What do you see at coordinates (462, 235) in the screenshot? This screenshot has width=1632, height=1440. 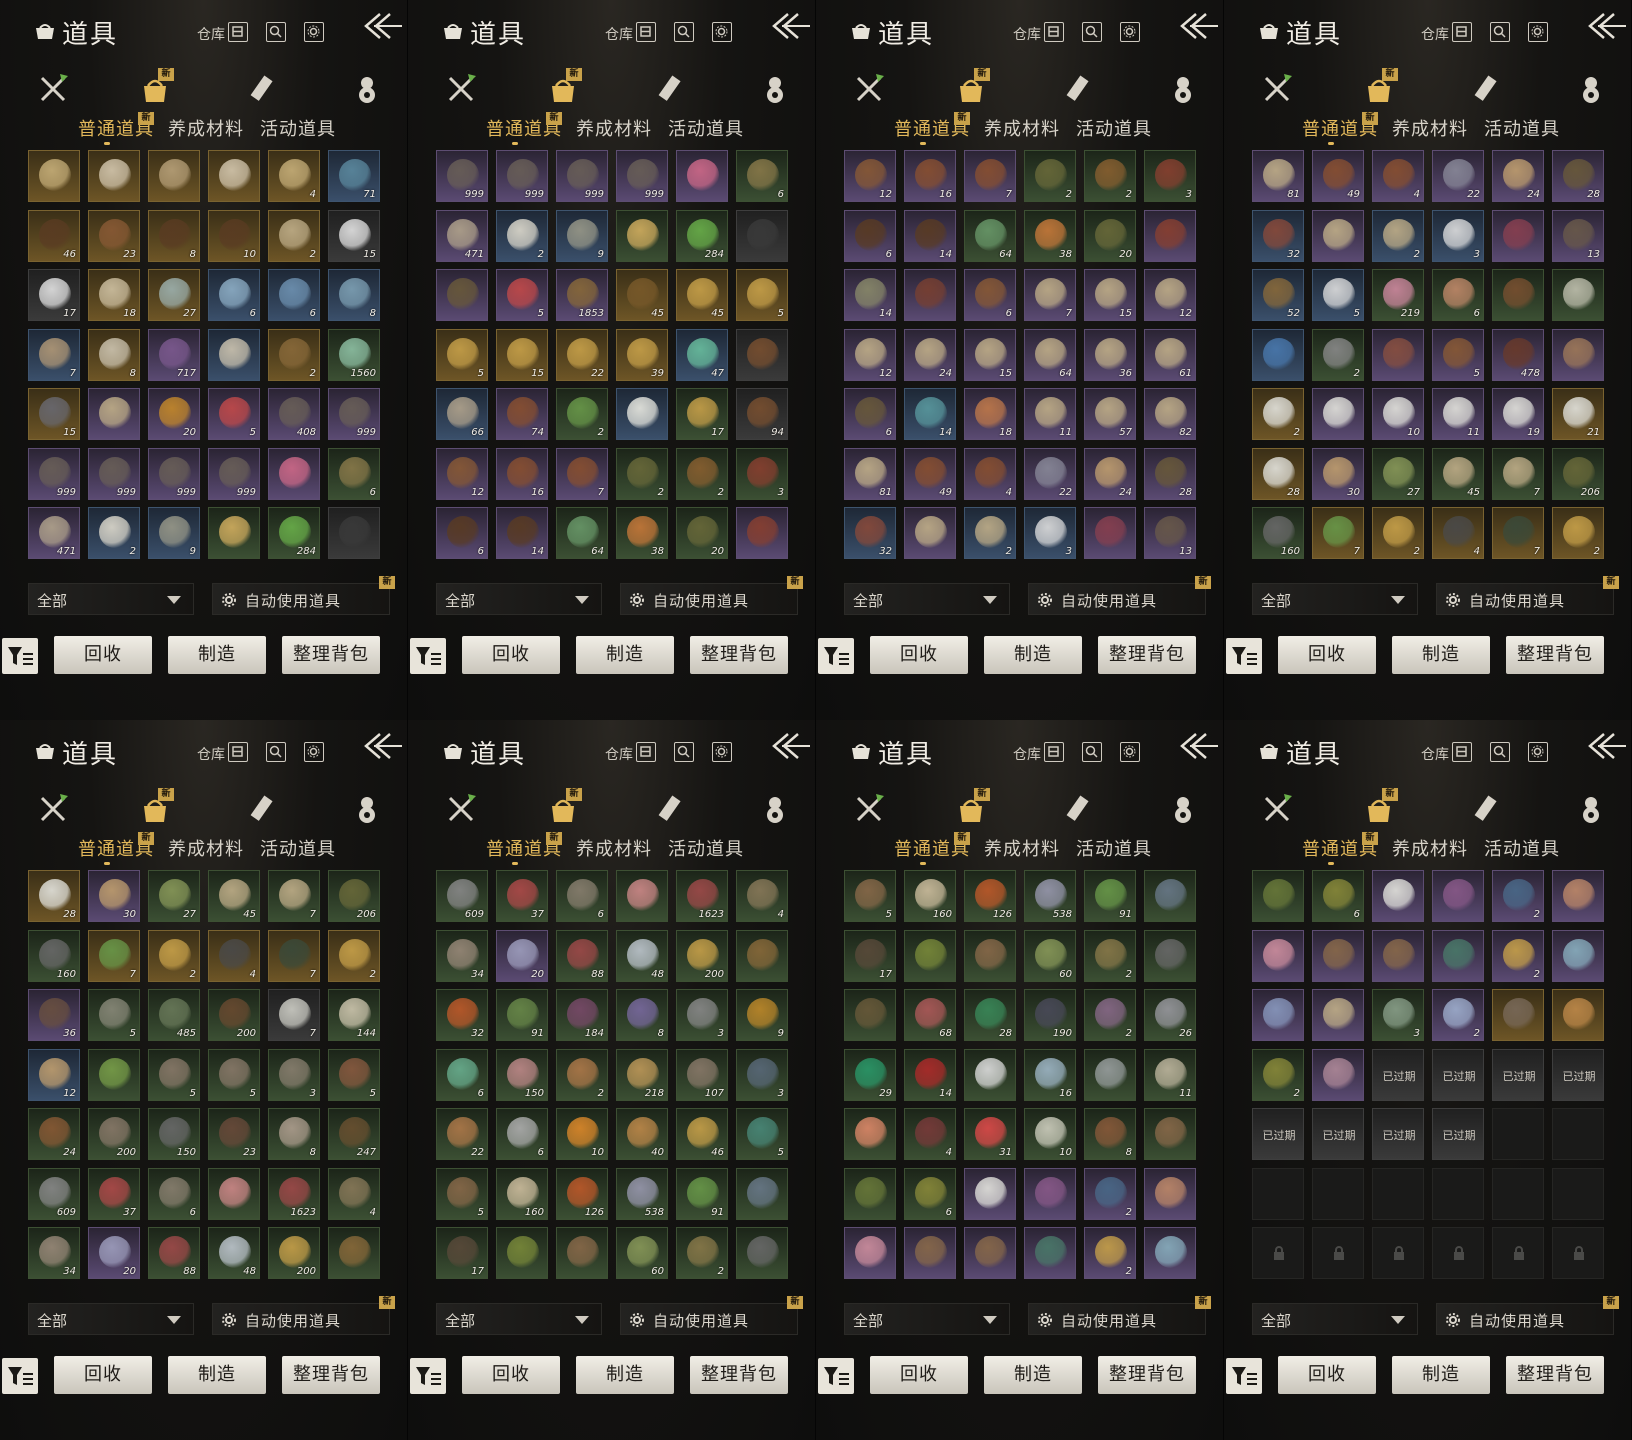 I see `item-slot: 471` at bounding box center [462, 235].